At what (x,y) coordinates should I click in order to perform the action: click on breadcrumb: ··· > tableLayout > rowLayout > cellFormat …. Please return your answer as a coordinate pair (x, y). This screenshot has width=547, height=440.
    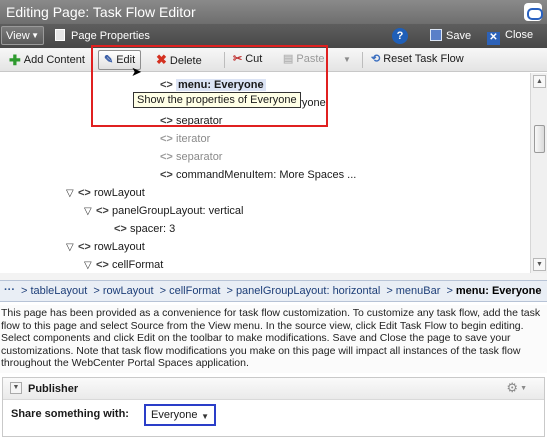
    Looking at the image, I should click on (273, 291).